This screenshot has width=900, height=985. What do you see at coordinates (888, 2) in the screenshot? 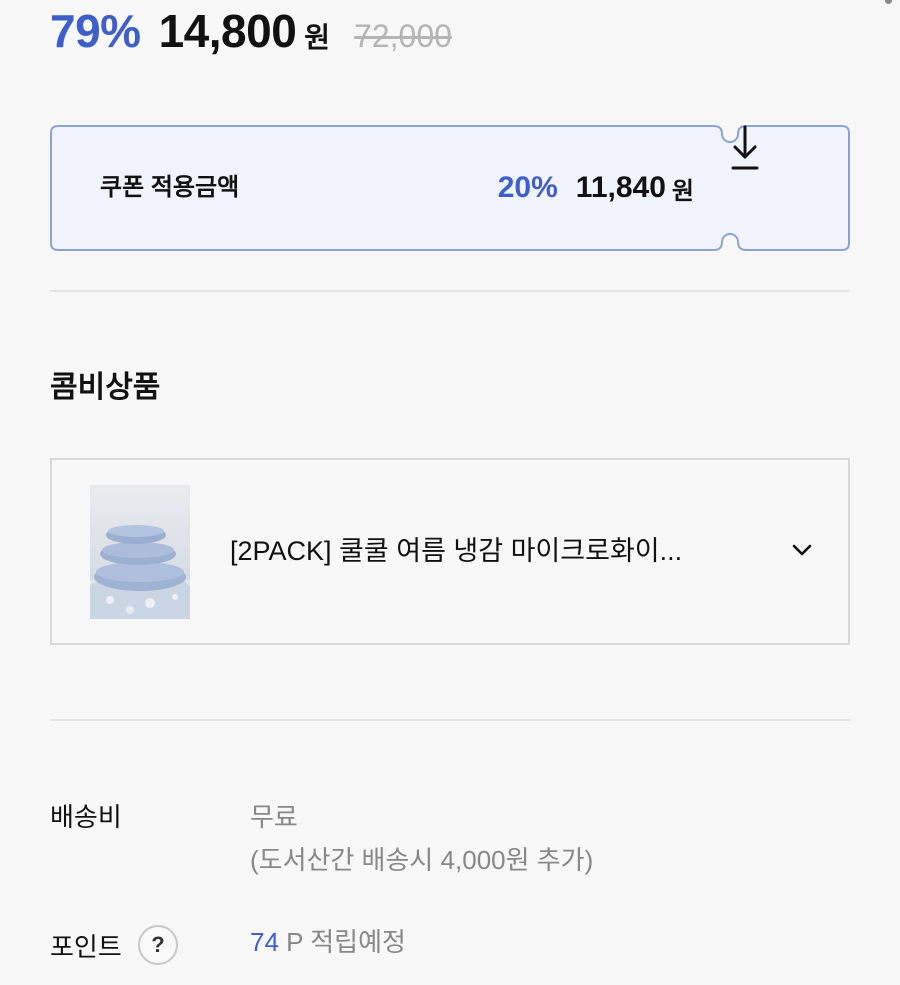
I see `scroll-indicator` at bounding box center [888, 2].